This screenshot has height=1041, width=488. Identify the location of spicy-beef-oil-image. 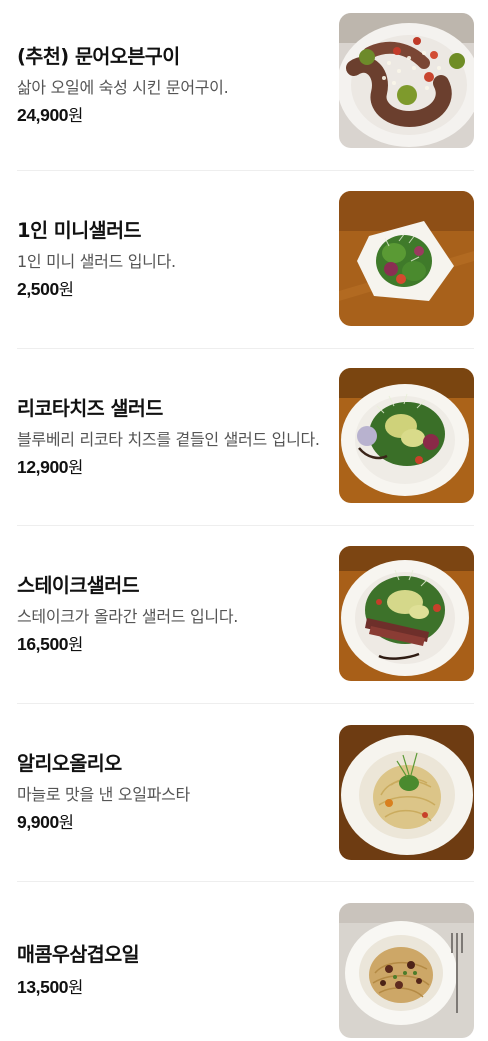
(406, 970).